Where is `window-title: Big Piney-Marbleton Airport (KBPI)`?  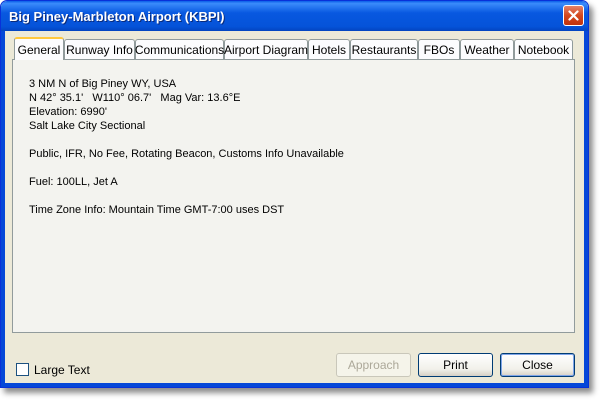 window-title: Big Piney-Marbleton Airport (KBPI) is located at coordinates (117, 16).